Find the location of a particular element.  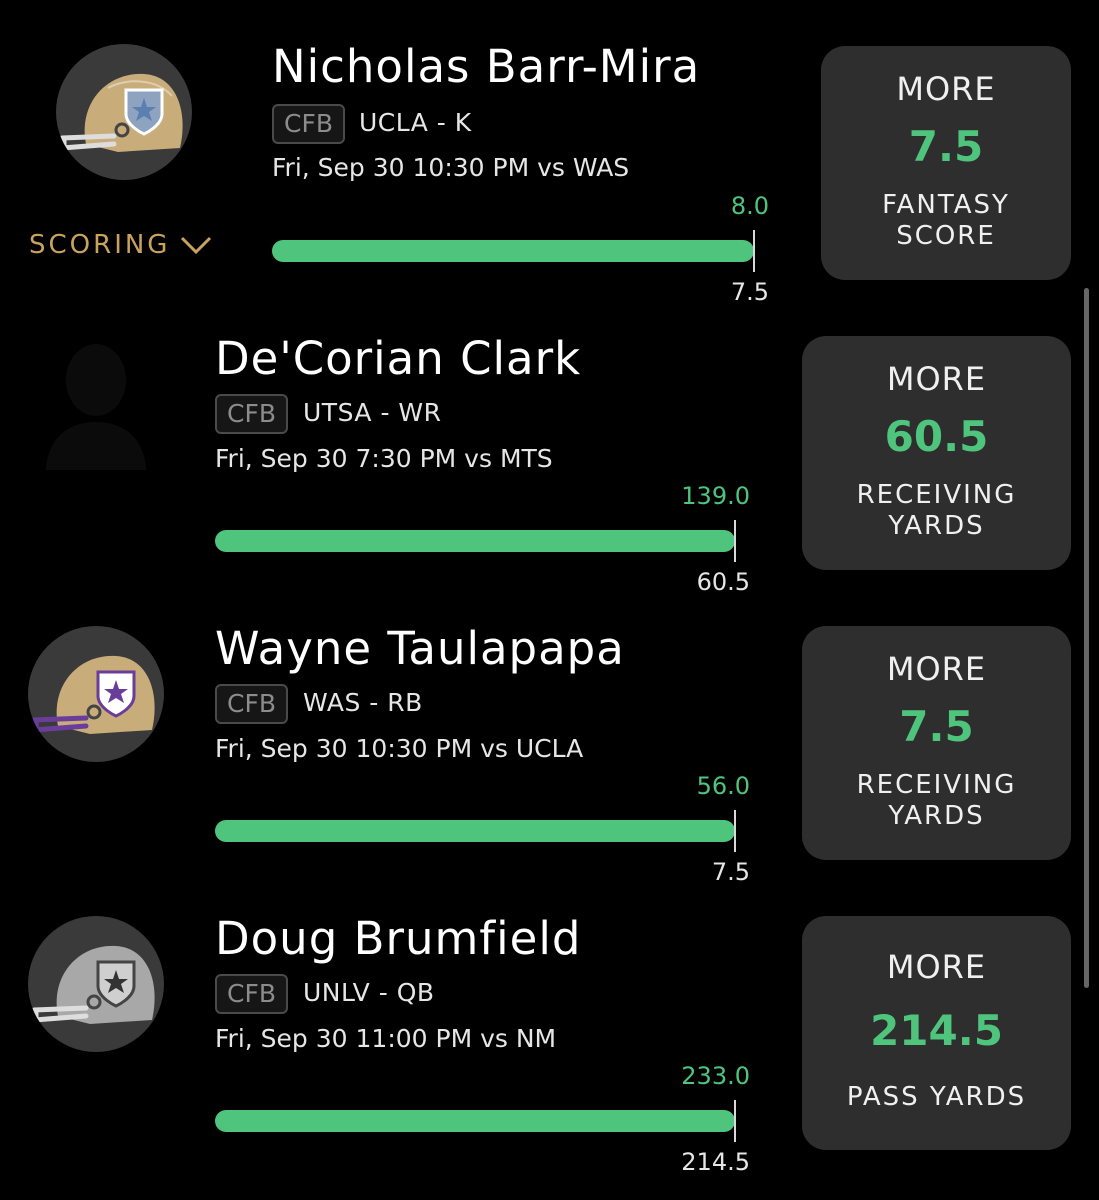

pick-more-button: MORE 60.5 RECEIVING YARDS is located at coordinates (936, 453).